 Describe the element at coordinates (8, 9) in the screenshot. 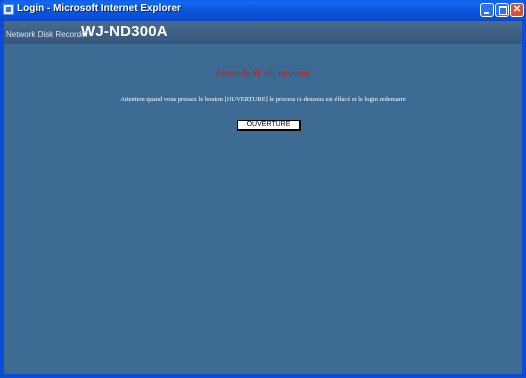

I see `ie-page-icon` at that location.